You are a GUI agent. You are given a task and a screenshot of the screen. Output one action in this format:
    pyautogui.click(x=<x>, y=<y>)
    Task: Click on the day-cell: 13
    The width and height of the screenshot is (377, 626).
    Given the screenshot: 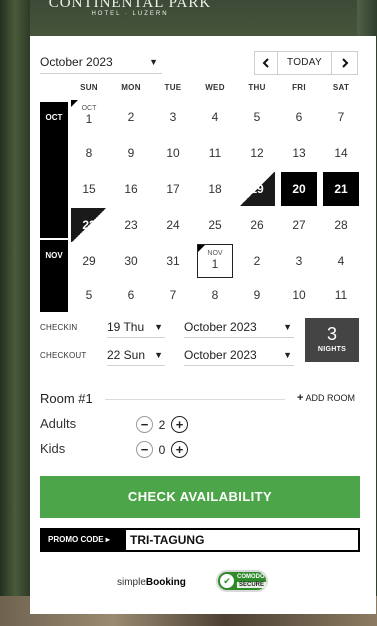 What is the action you would take?
    pyautogui.click(x=299, y=153)
    